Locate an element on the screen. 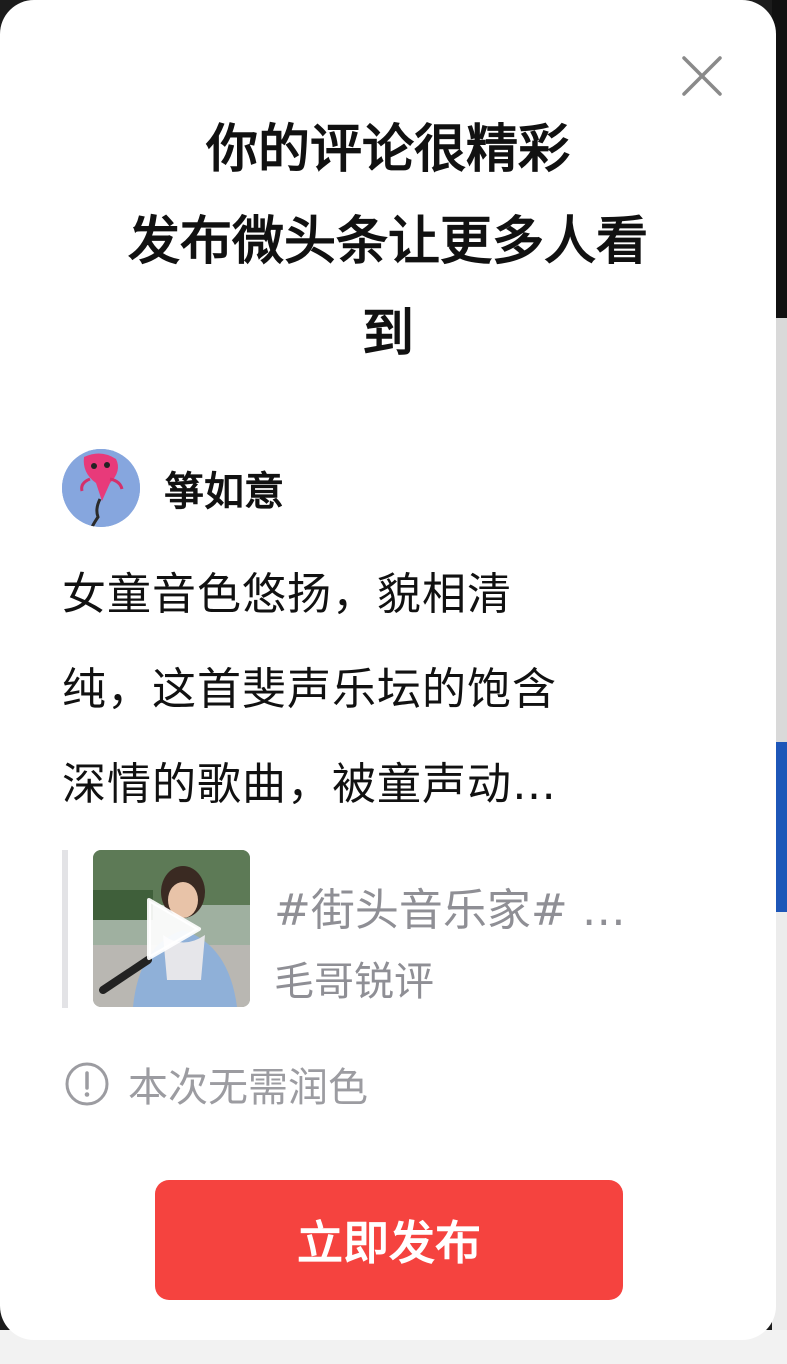 Image resolution: width=787 pixels, height=1364 pixels. kite-avatar-image is located at coordinates (101, 488).